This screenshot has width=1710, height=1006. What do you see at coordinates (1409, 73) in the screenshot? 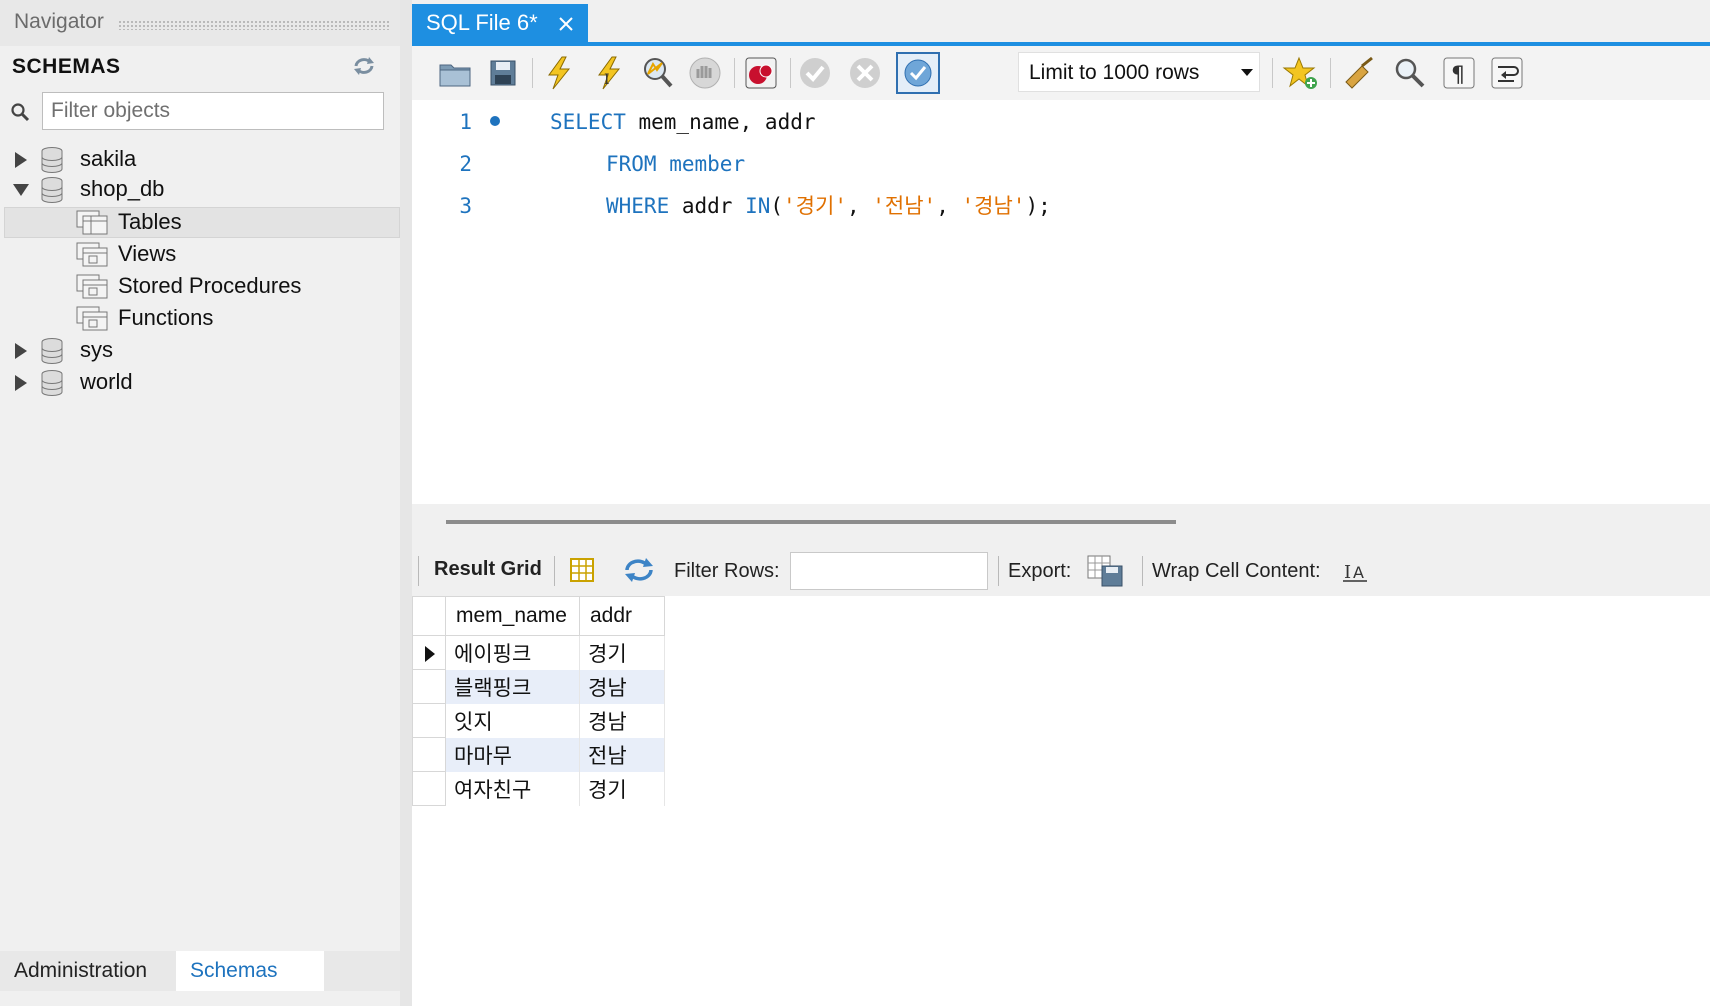
I see `find-icon` at bounding box center [1409, 73].